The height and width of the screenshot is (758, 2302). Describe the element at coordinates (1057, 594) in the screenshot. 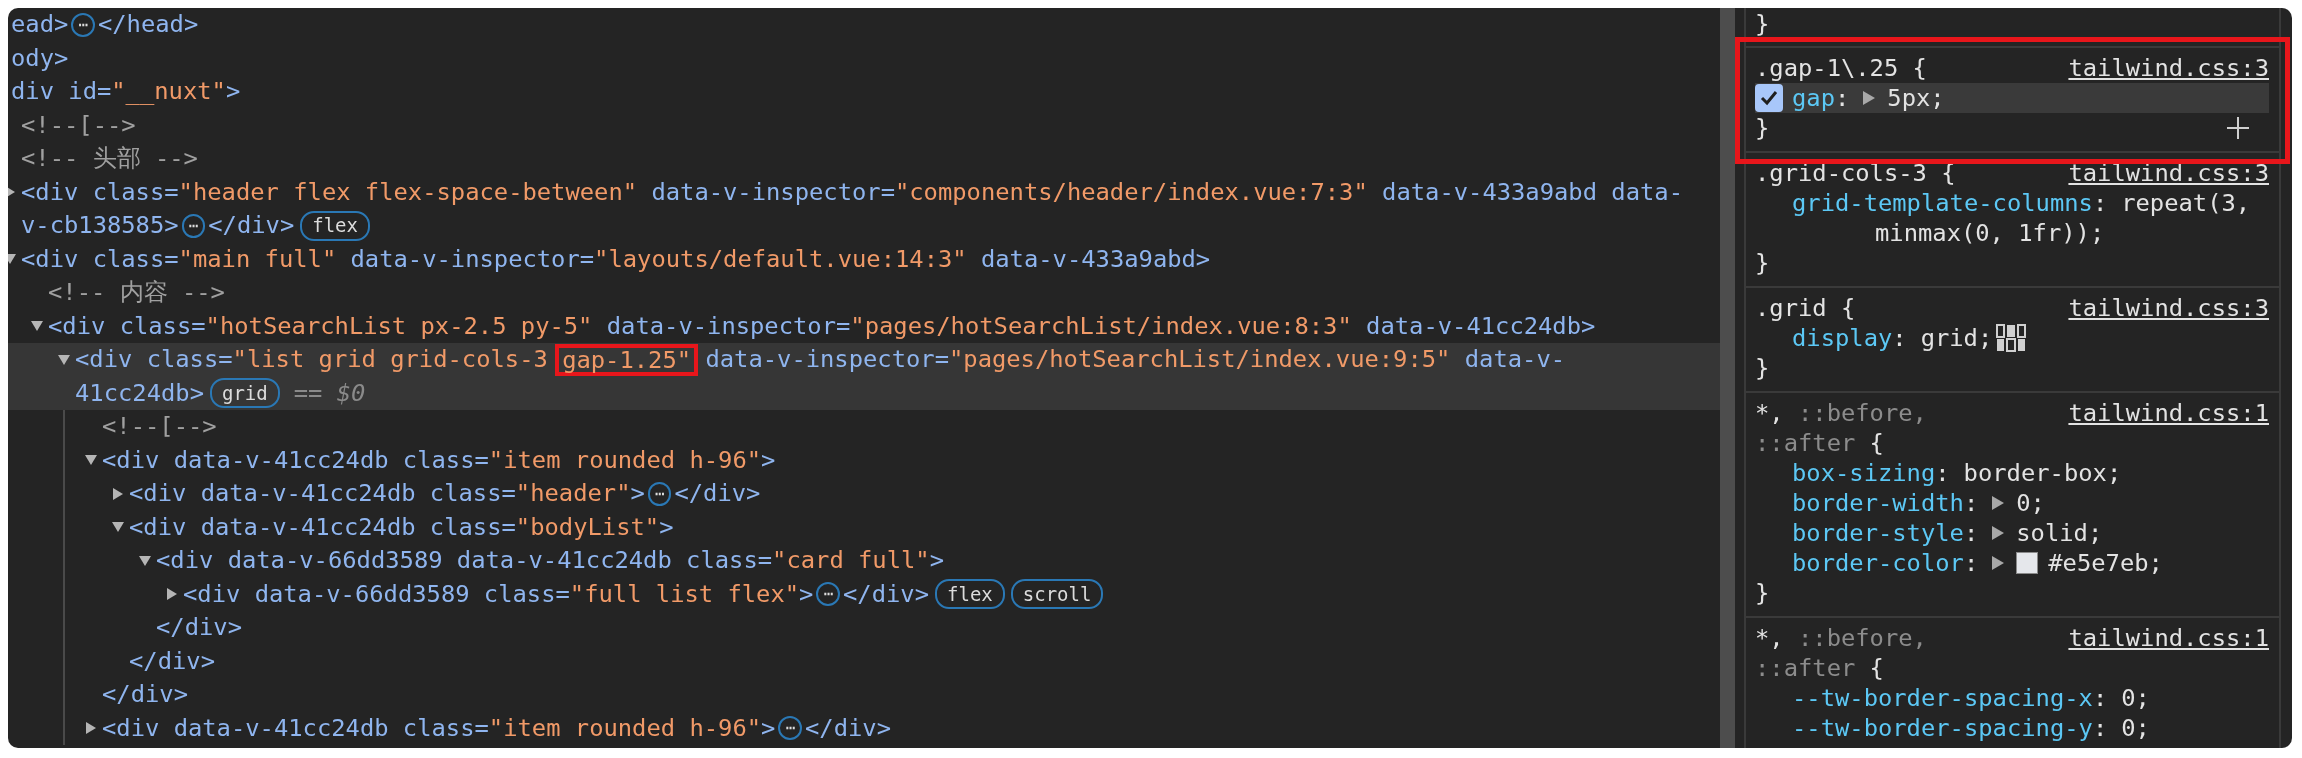

I see `layout-badge: scroll` at that location.